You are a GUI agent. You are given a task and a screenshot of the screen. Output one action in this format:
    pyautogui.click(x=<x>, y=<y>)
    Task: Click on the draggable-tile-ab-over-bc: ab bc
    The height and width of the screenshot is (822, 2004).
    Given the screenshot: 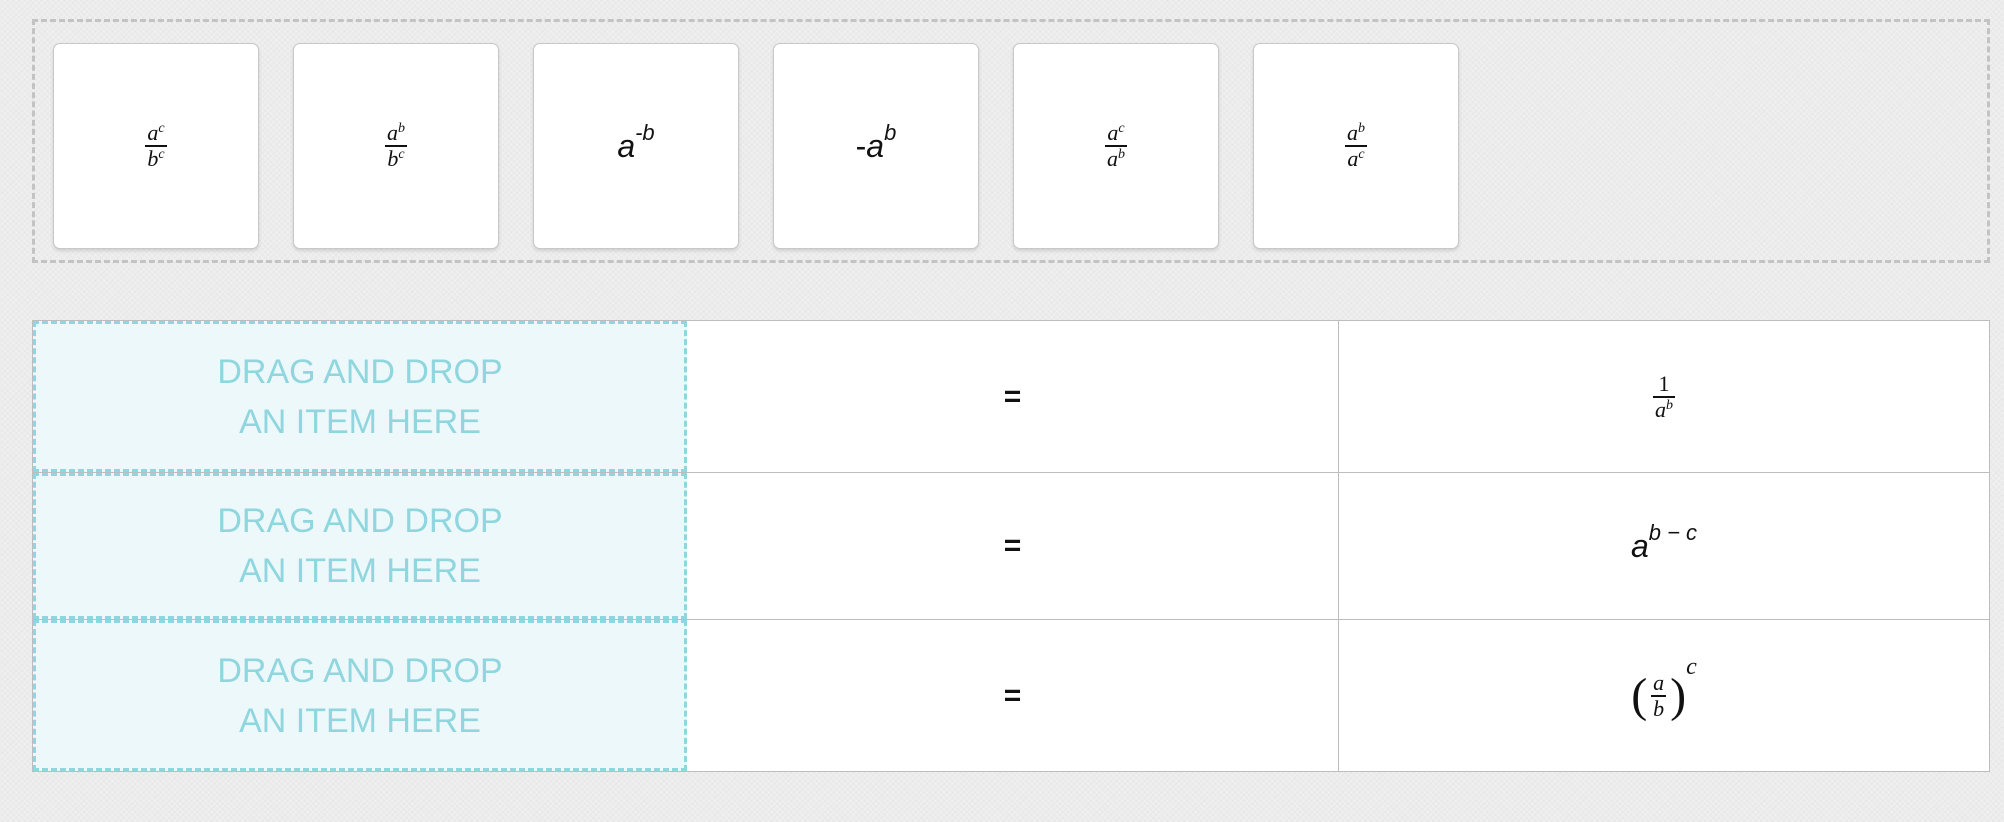 What is the action you would take?
    pyautogui.click(x=396, y=146)
    